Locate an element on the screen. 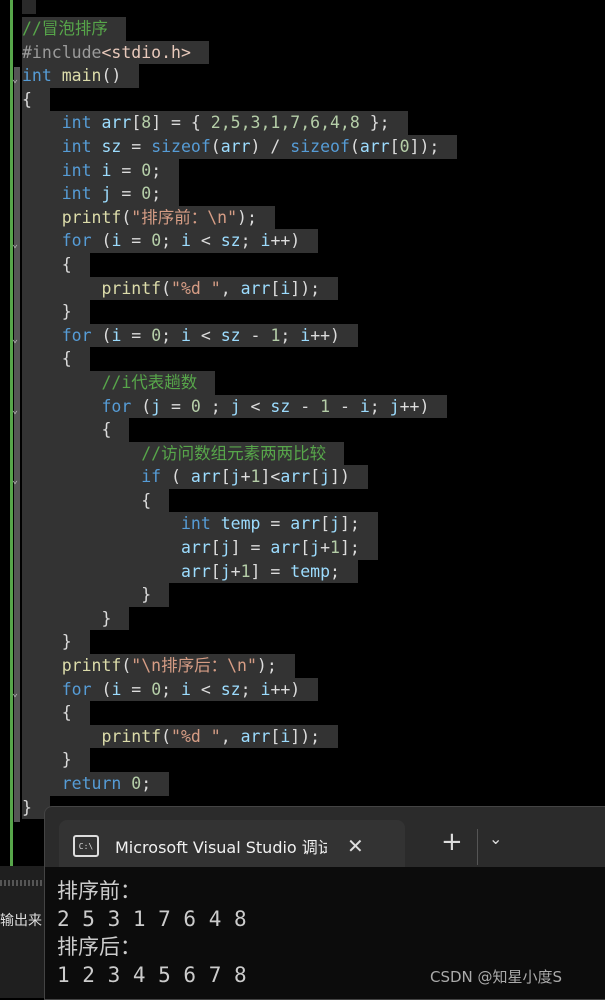 The width and height of the screenshot is (605, 1000). code-line: ⌄ if ( arr[j+1]<arr[j]) is located at coordinates (234, 477).